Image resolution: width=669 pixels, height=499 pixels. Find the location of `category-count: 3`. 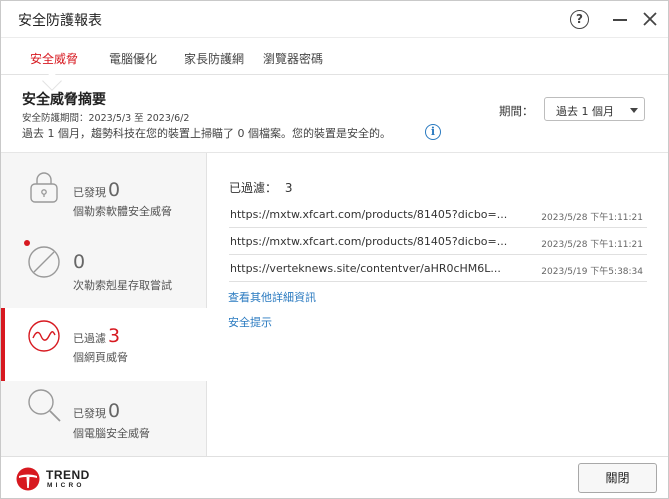

category-count: 3 is located at coordinates (114, 336).